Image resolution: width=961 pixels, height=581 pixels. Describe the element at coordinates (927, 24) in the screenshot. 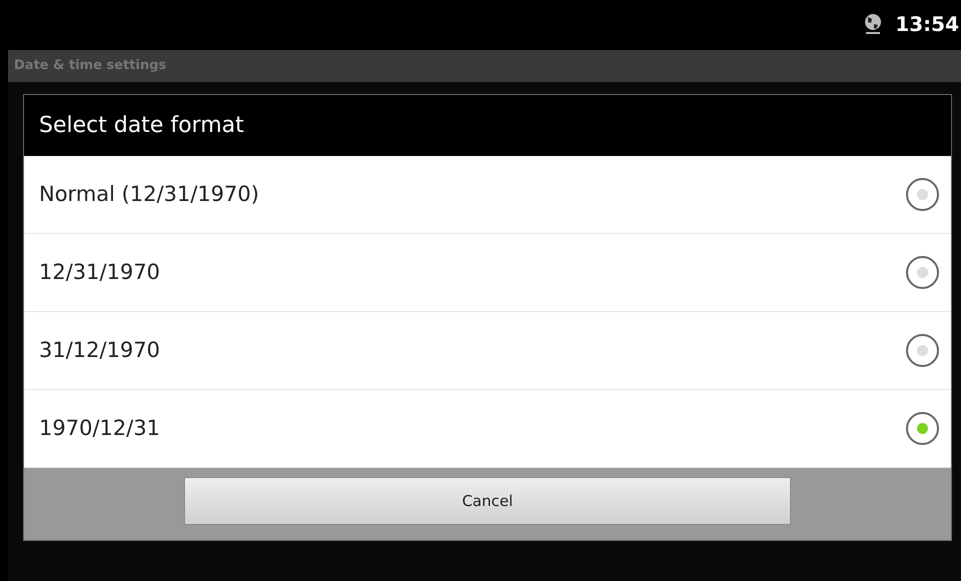

I see `clock-time: 13:54` at that location.